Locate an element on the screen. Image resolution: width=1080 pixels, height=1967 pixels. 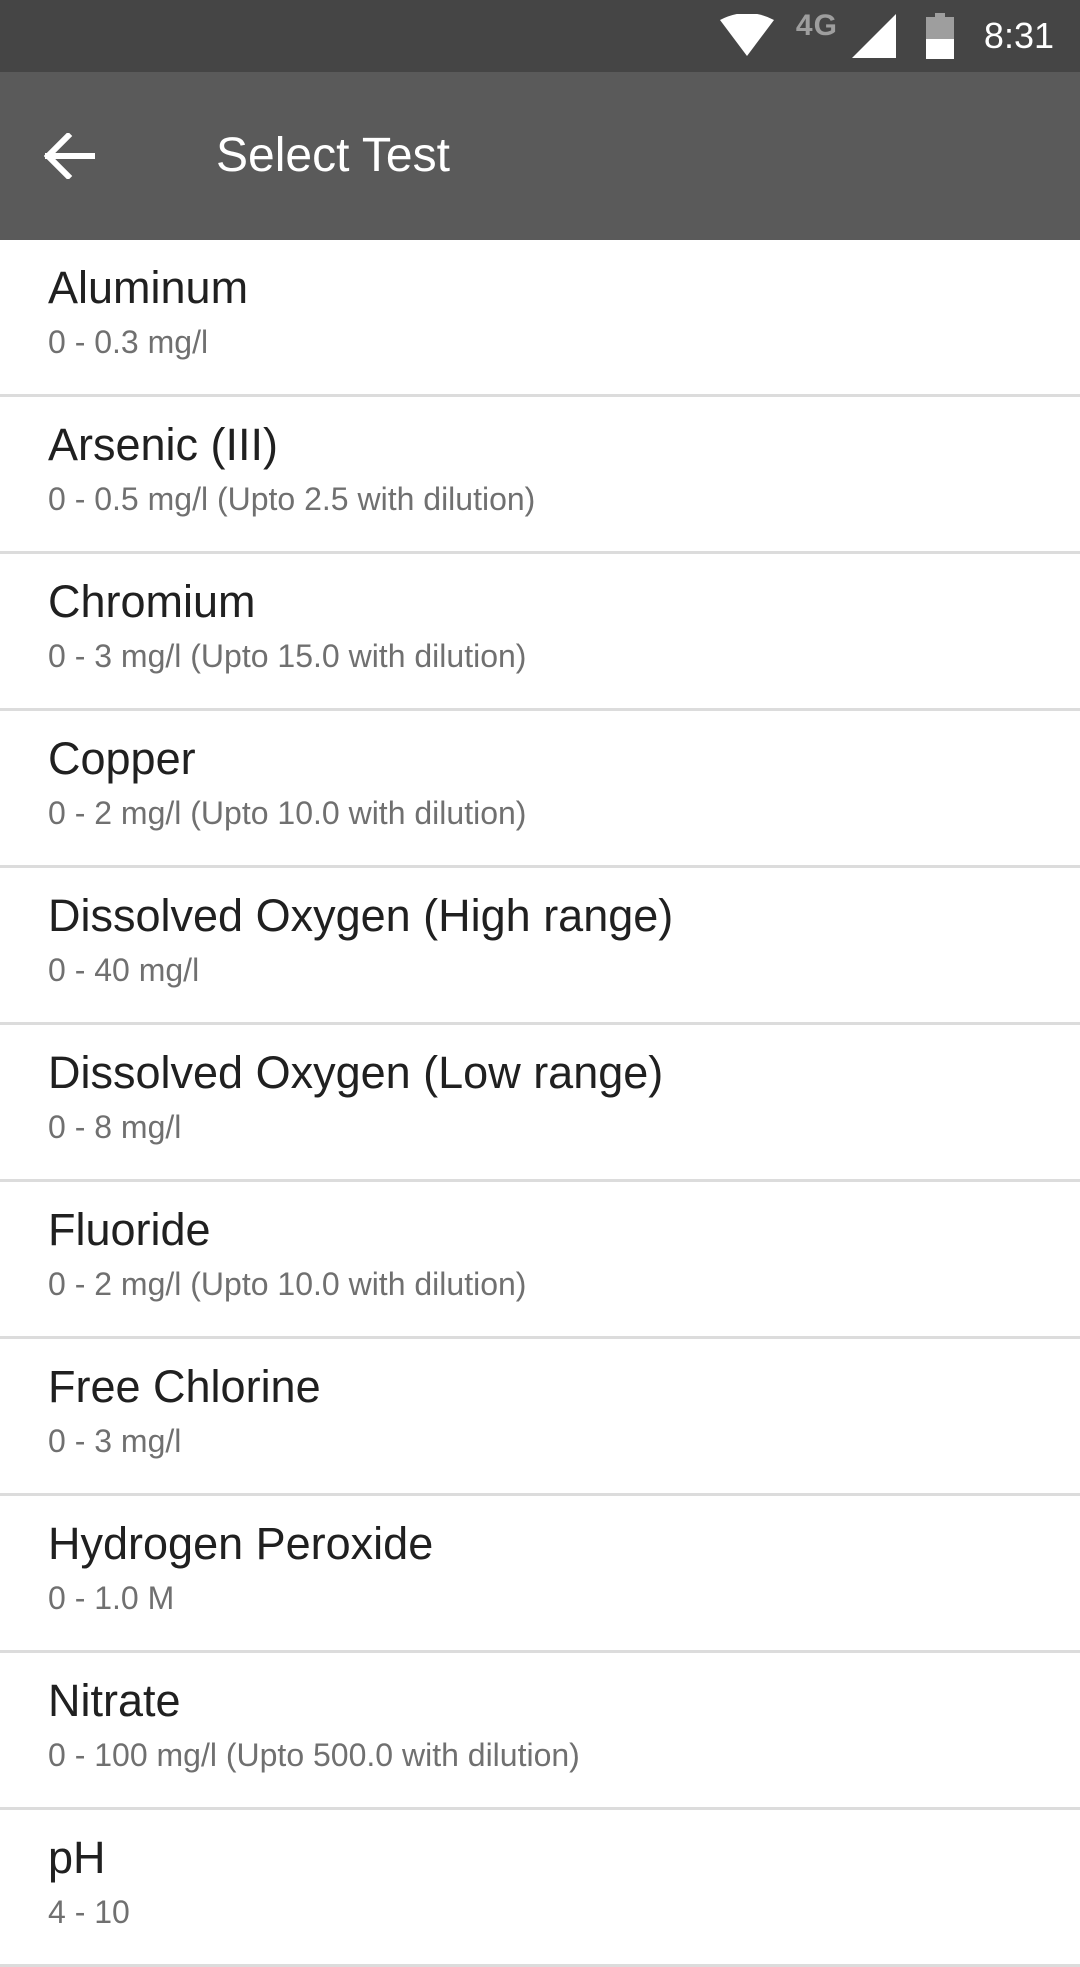
clock: 8:31 is located at coordinates (1018, 35).